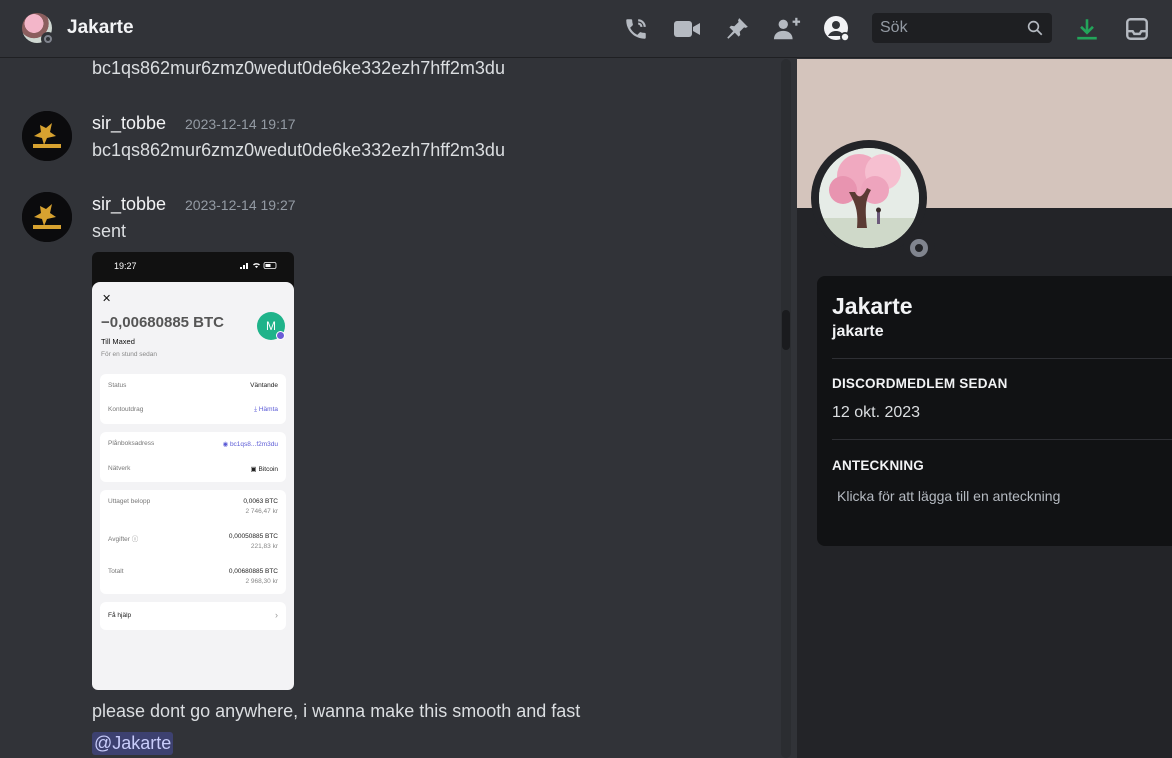  I want to click on inbox-icon, so click(1137, 29).